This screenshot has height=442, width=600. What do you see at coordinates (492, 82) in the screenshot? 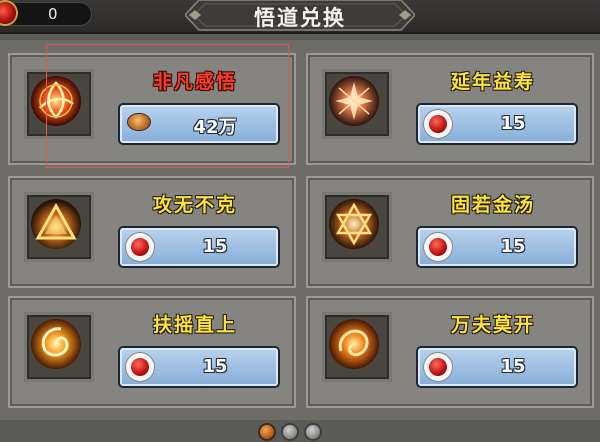
I see `item-name: 延年益寿` at bounding box center [492, 82].